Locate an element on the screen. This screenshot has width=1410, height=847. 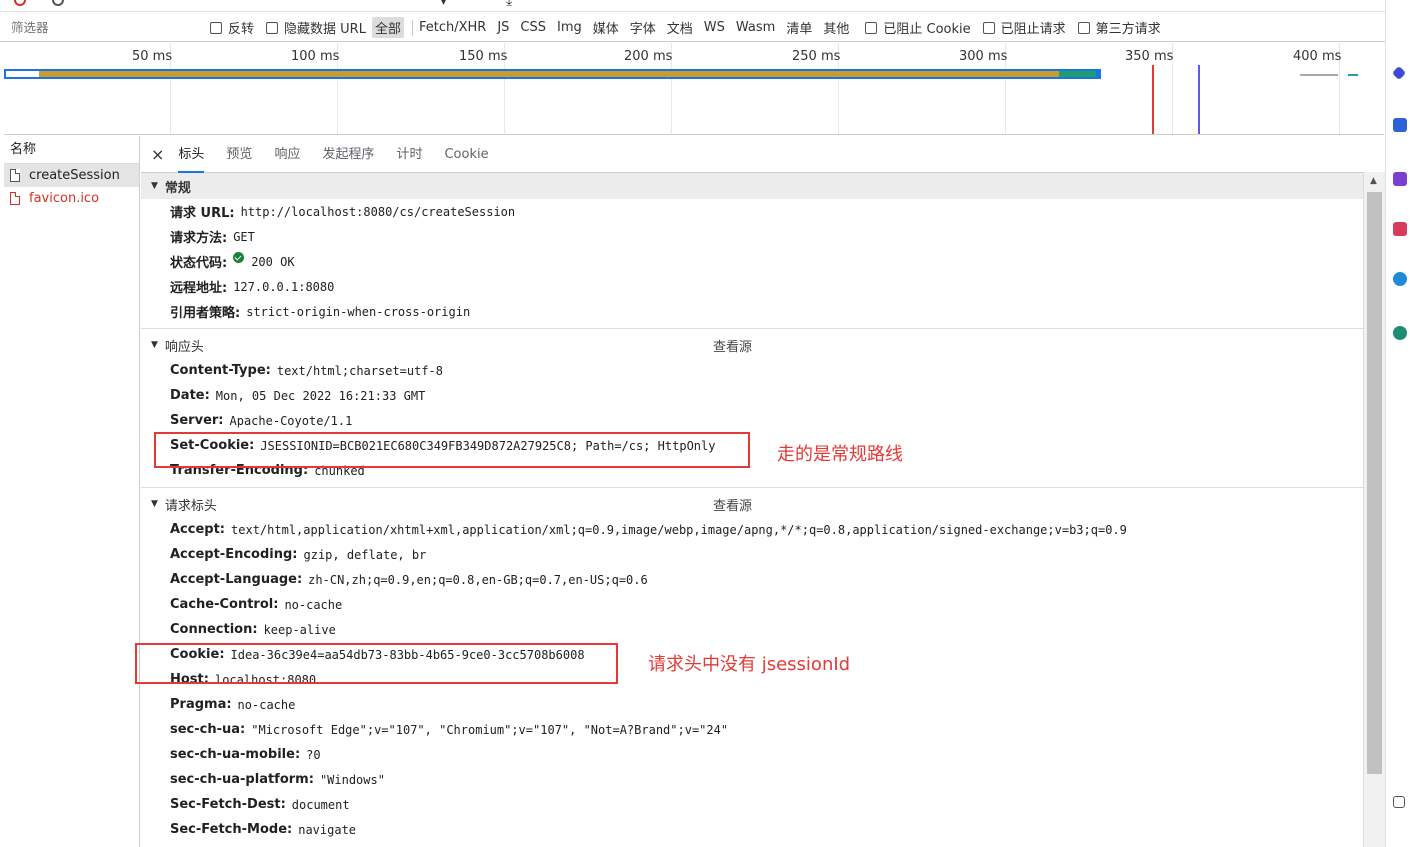
name-column-header: 名称 is located at coordinates (71, 150).